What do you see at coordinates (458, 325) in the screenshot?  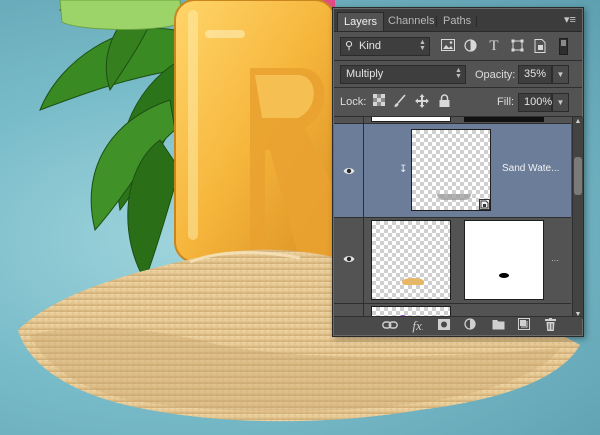 I see `layers-bottom-toolbar: fx.` at bounding box center [458, 325].